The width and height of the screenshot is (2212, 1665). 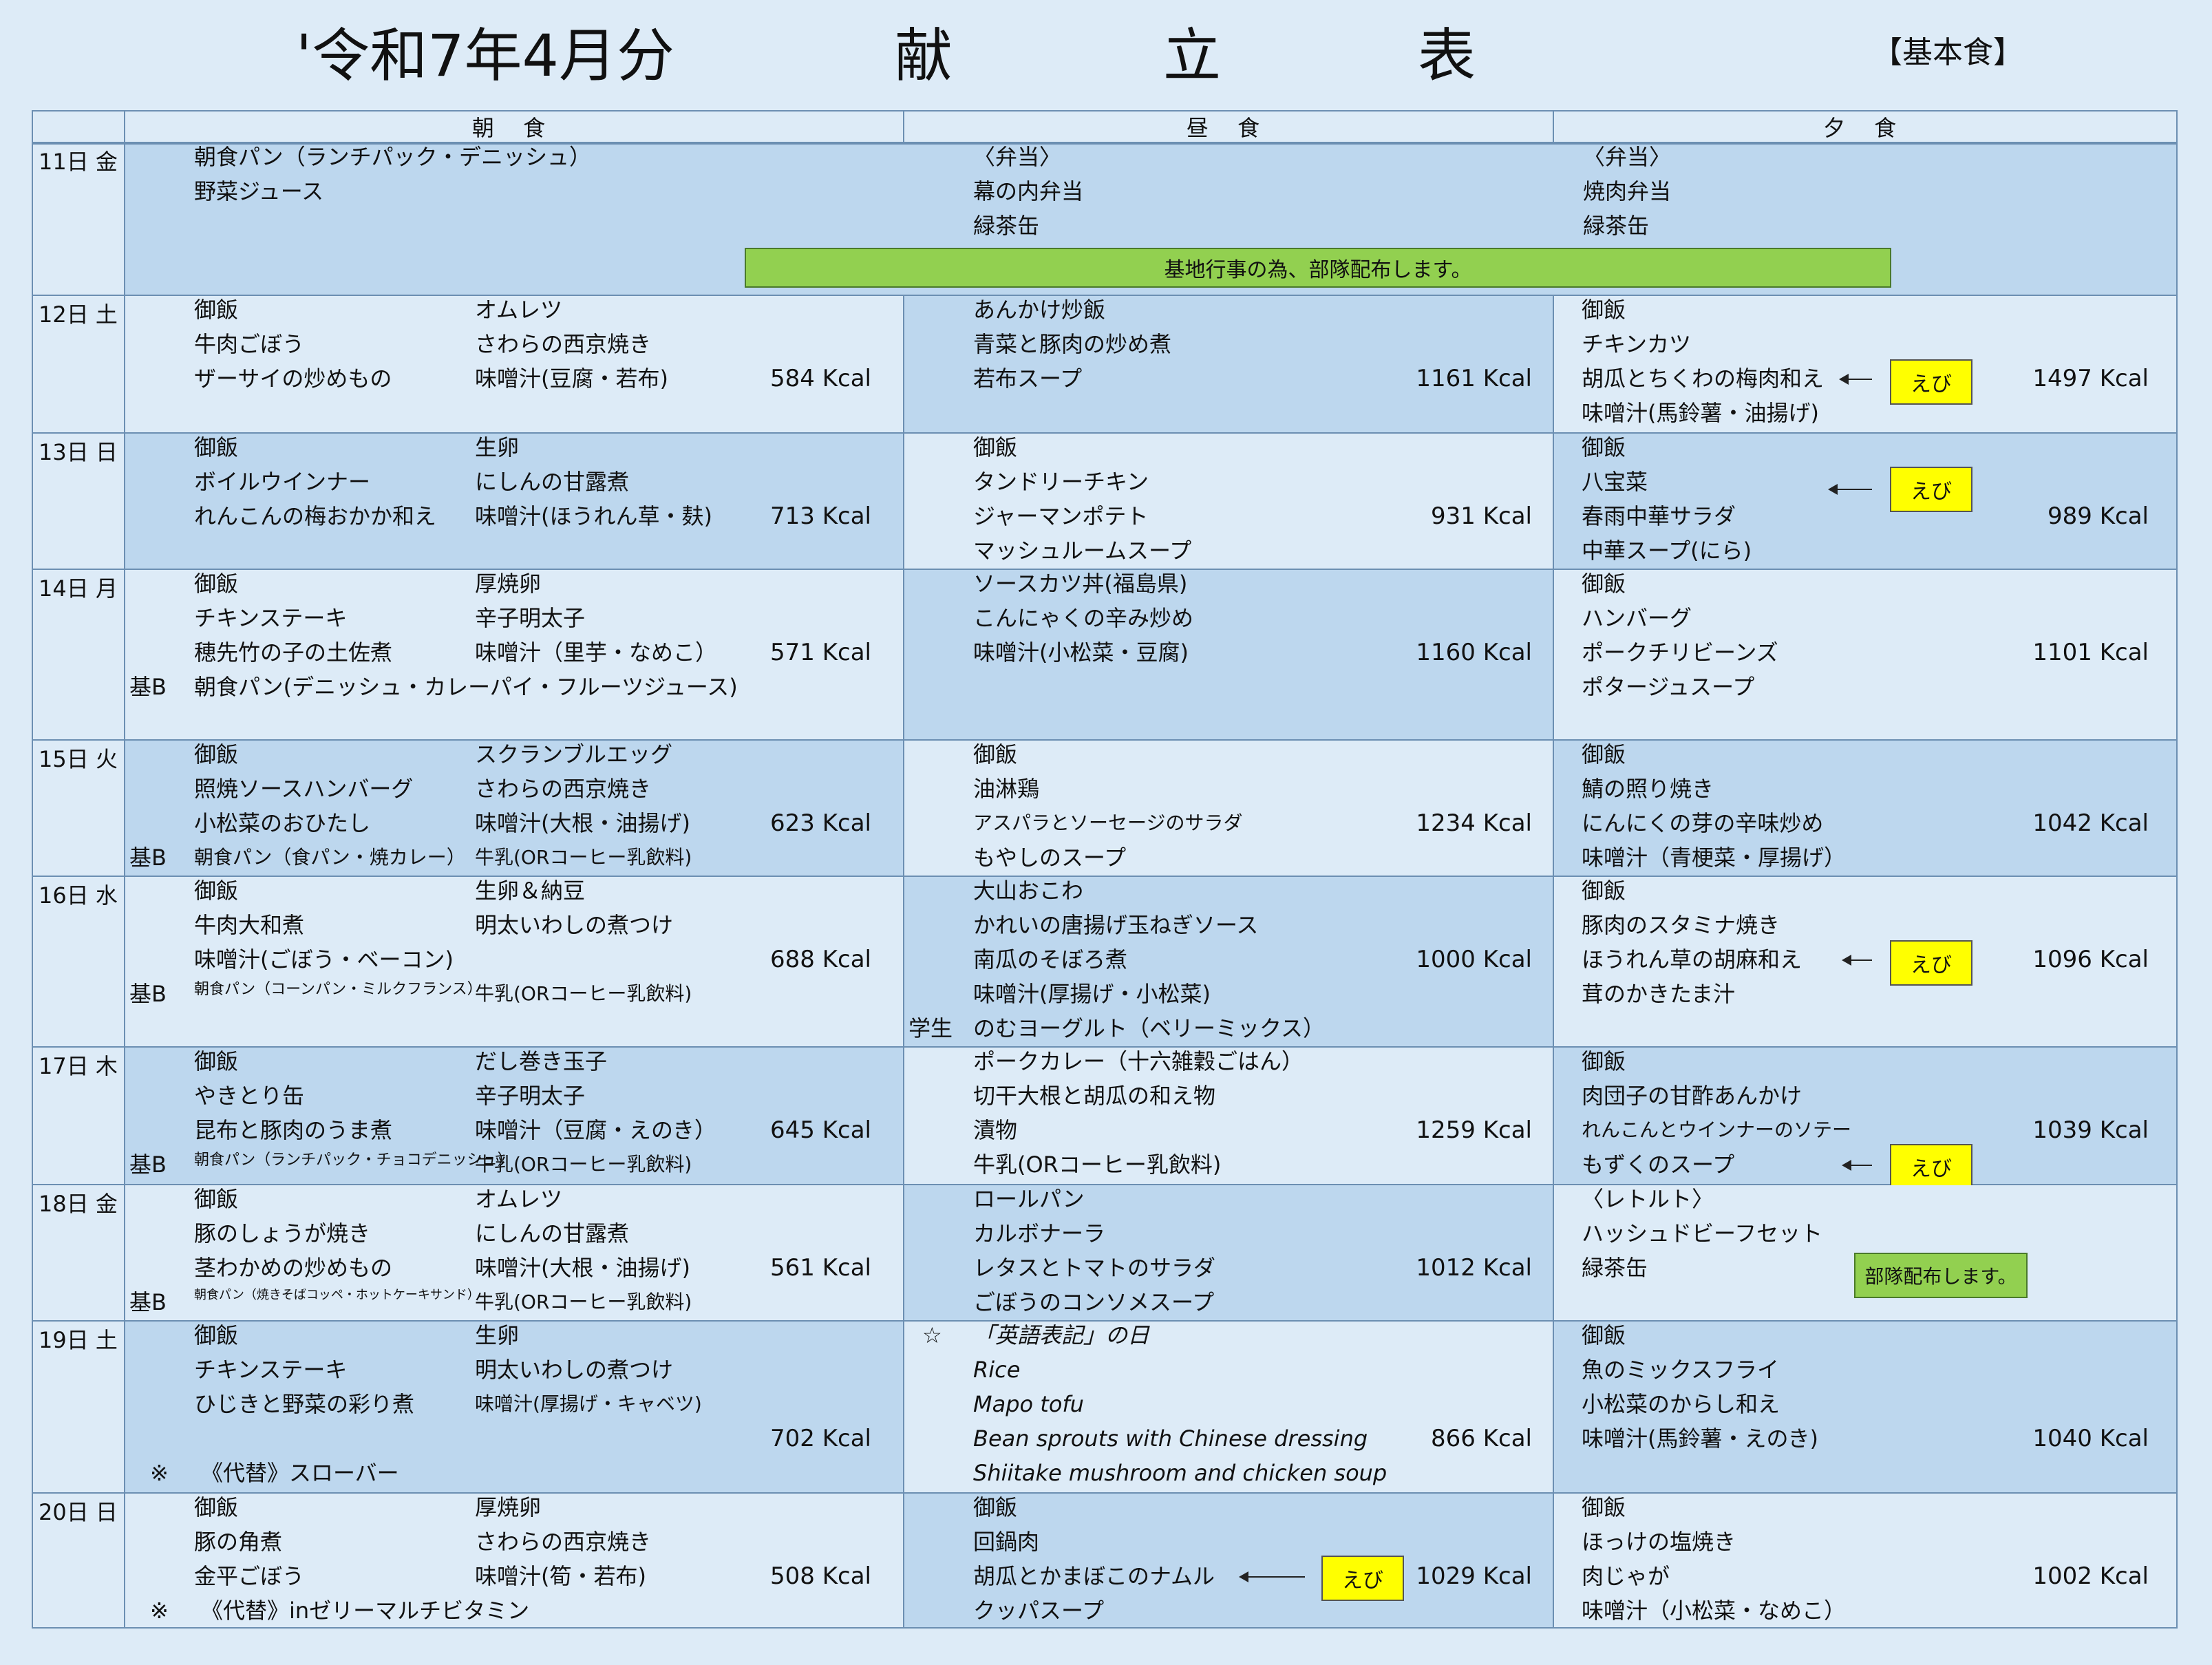 What do you see at coordinates (78, 1340) in the screenshot?
I see `day-date: 19日 土` at bounding box center [78, 1340].